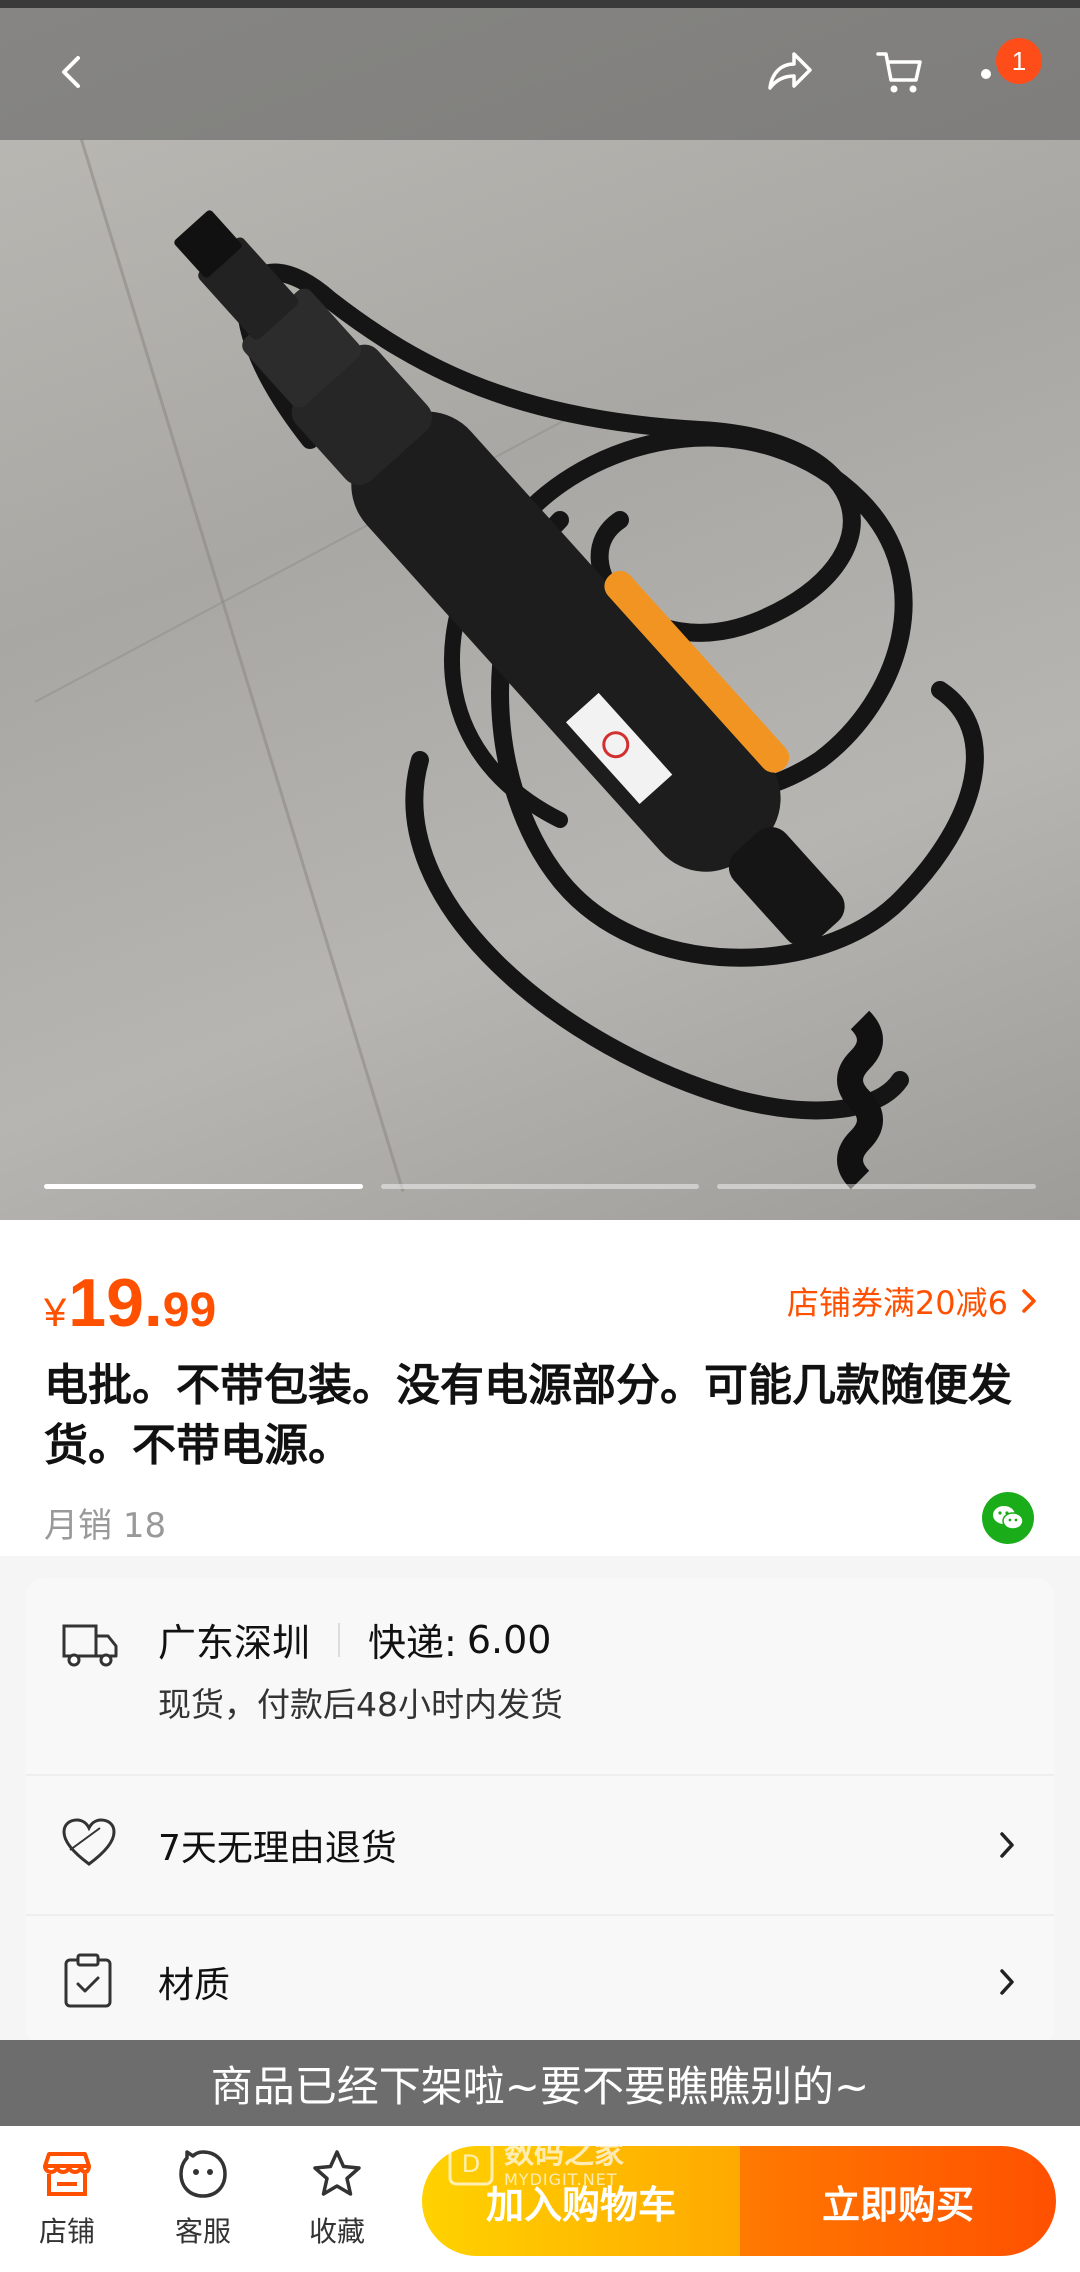 This screenshot has height=2272, width=1080. I want to click on express-fee: 6.00, so click(509, 1639).